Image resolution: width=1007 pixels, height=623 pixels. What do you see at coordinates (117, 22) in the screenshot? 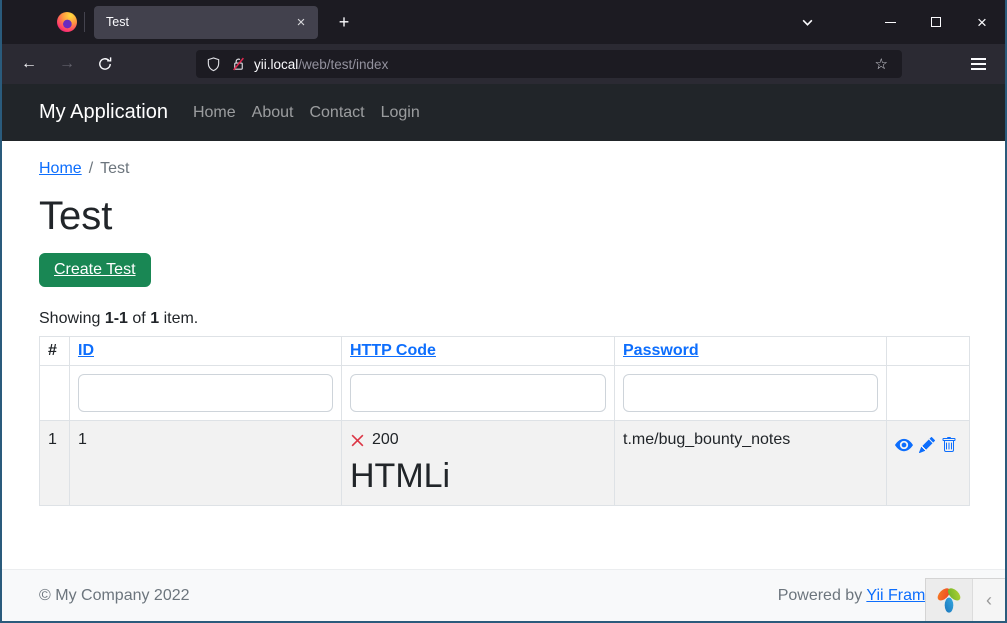
I see `tab-title: Test` at bounding box center [117, 22].